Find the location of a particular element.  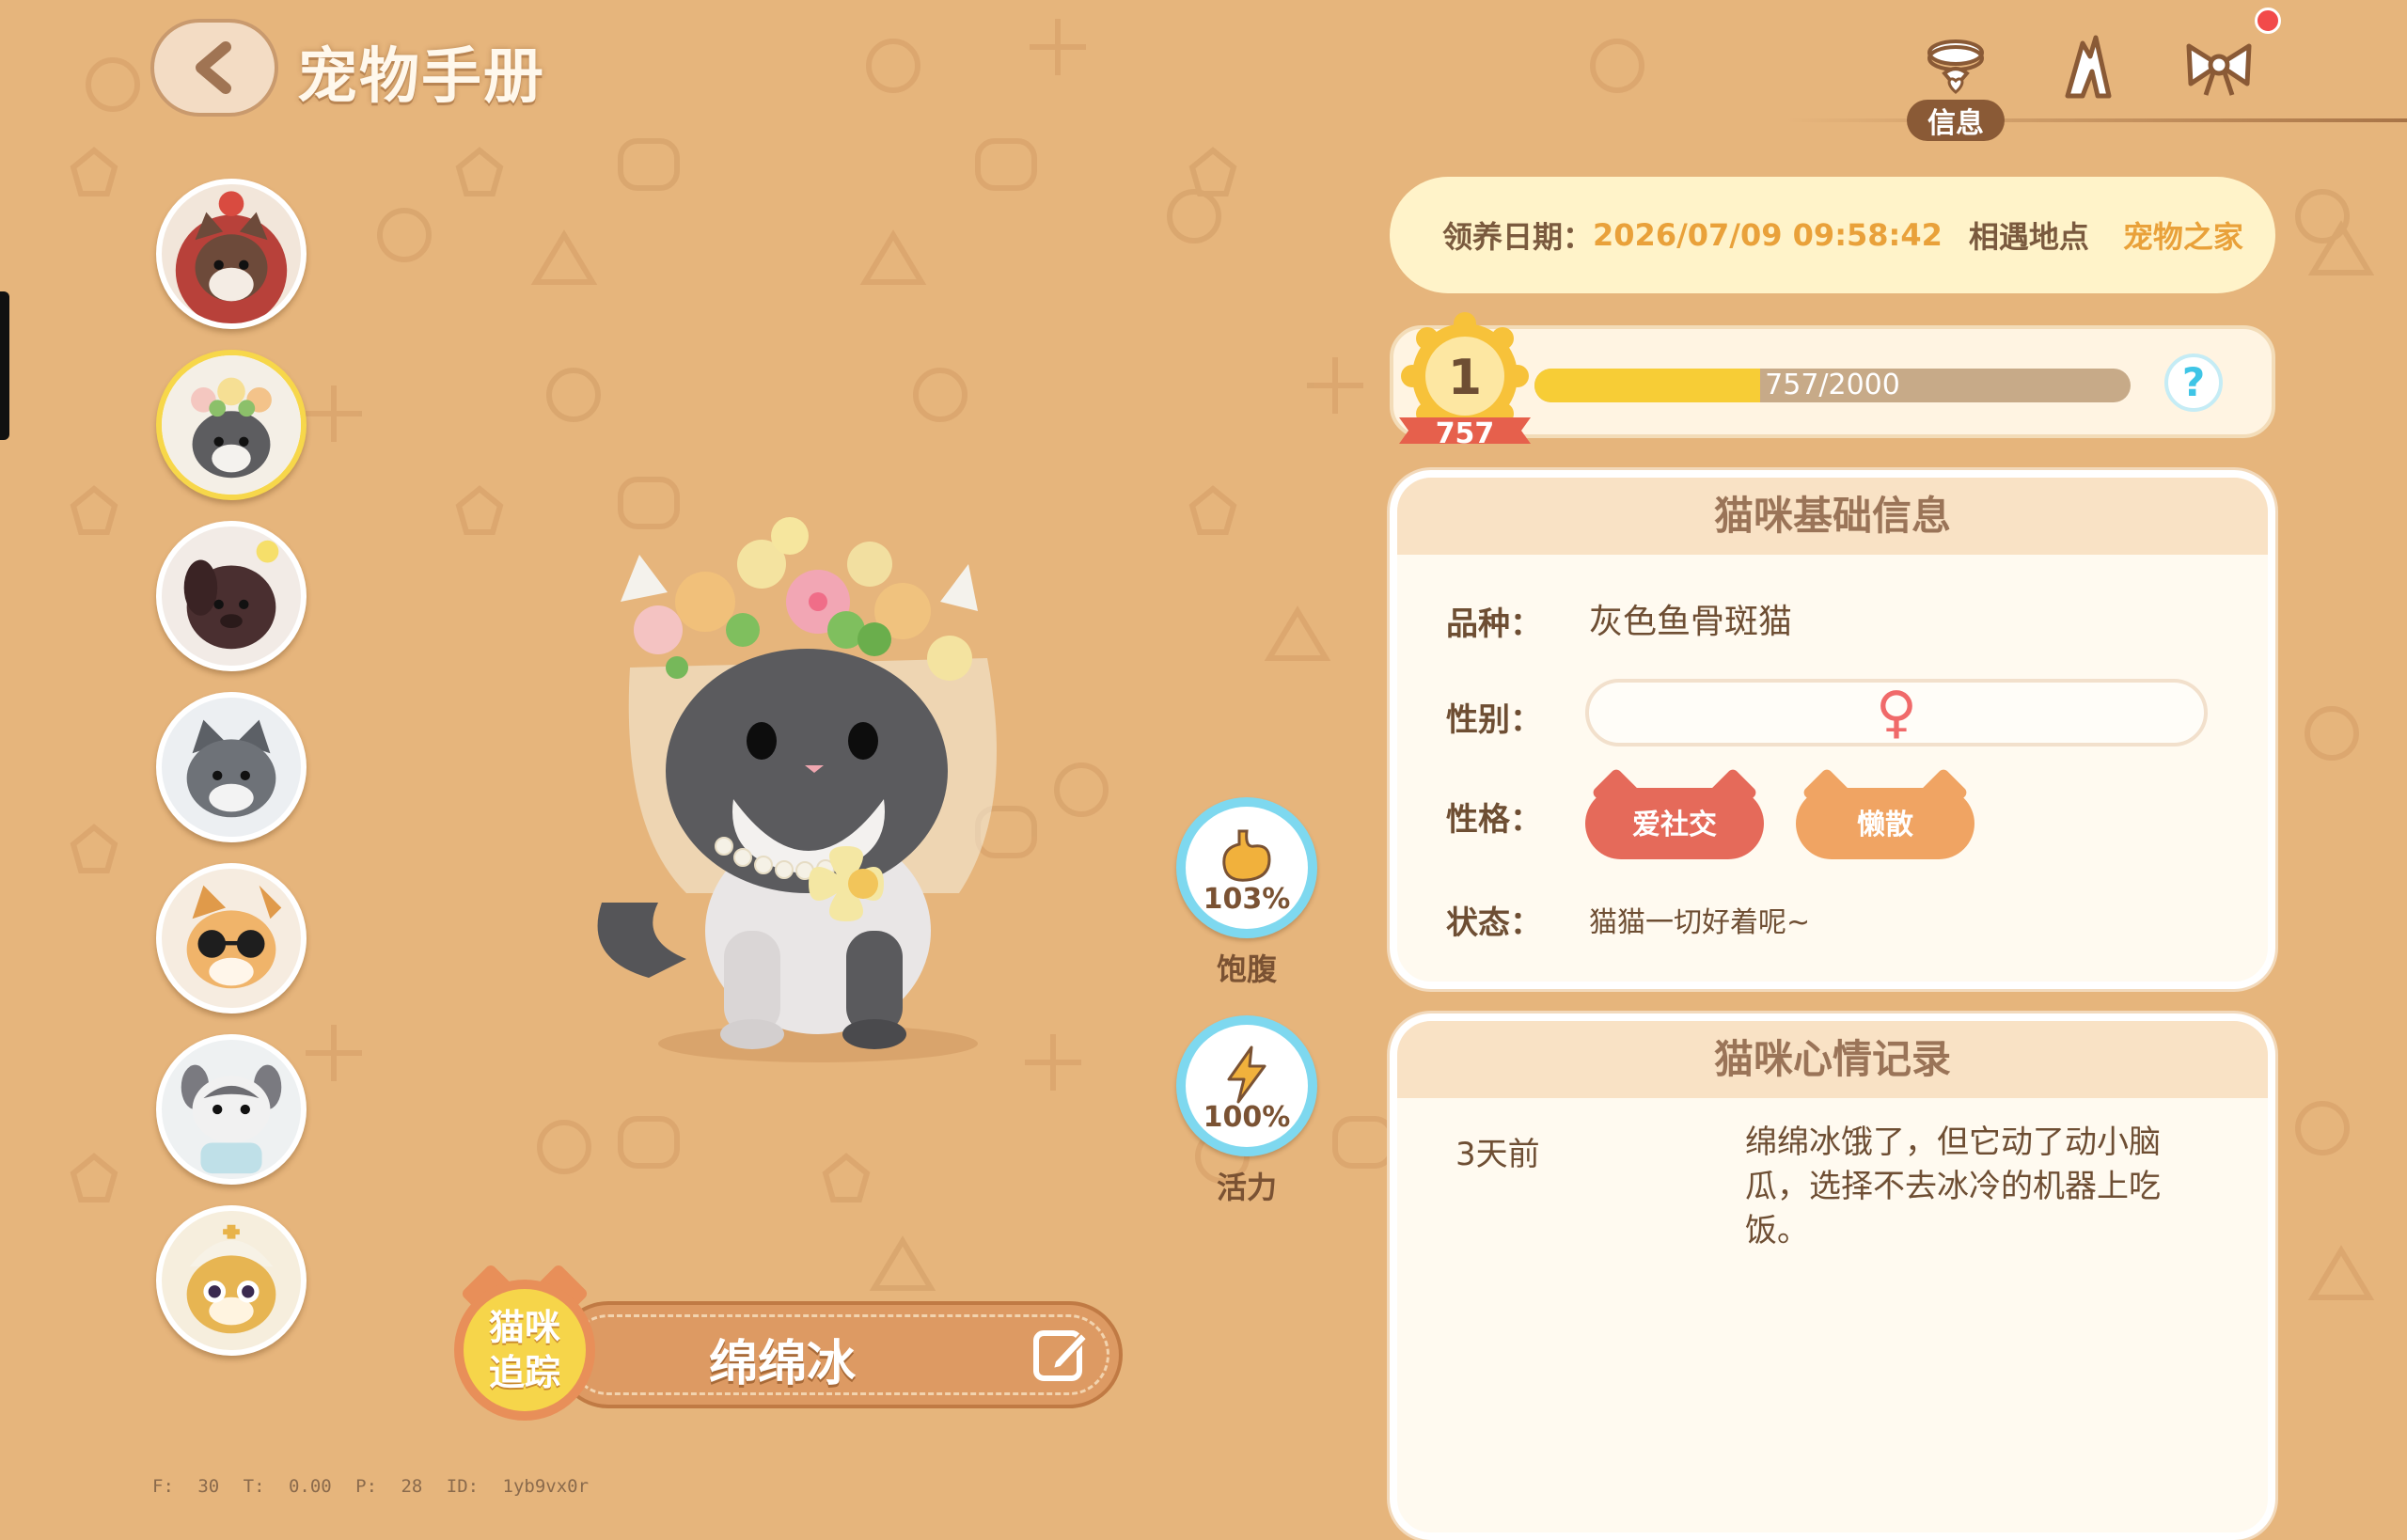

cat-avatar-flower-crown is located at coordinates (231, 425).